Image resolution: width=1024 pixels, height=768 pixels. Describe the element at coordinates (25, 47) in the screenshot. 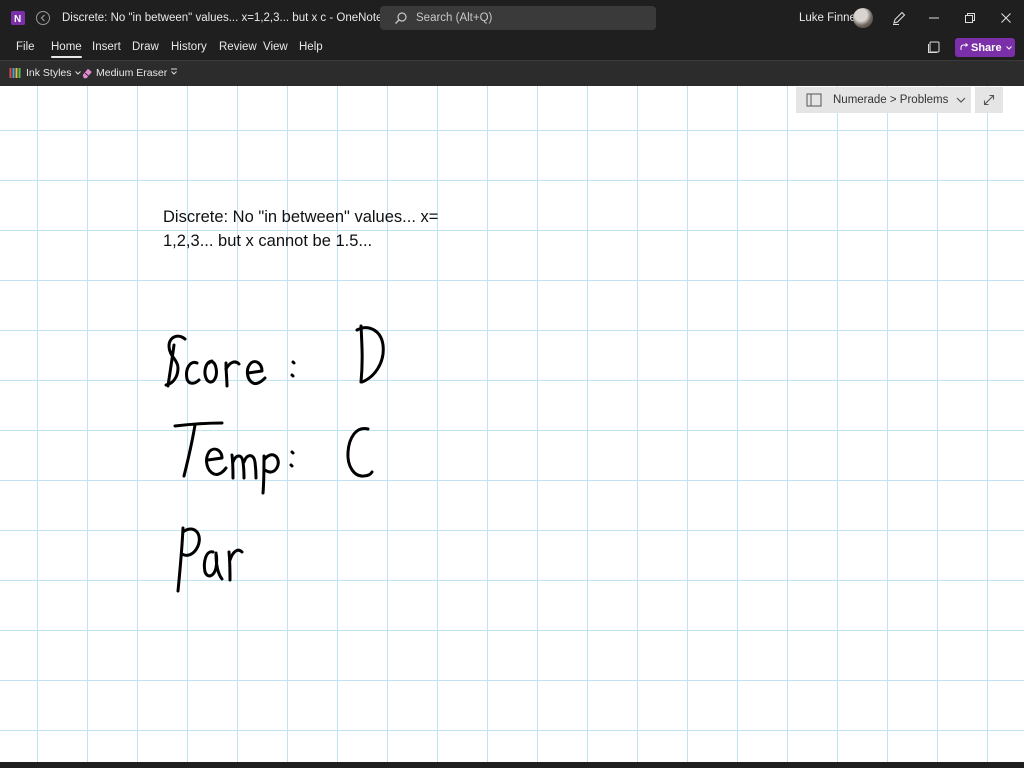

I see `tab-file: File` at that location.